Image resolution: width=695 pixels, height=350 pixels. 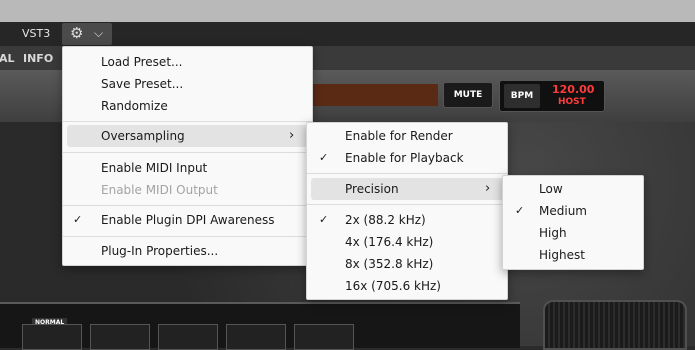 I want to click on menu-item-label: Medium, so click(x=563, y=211).